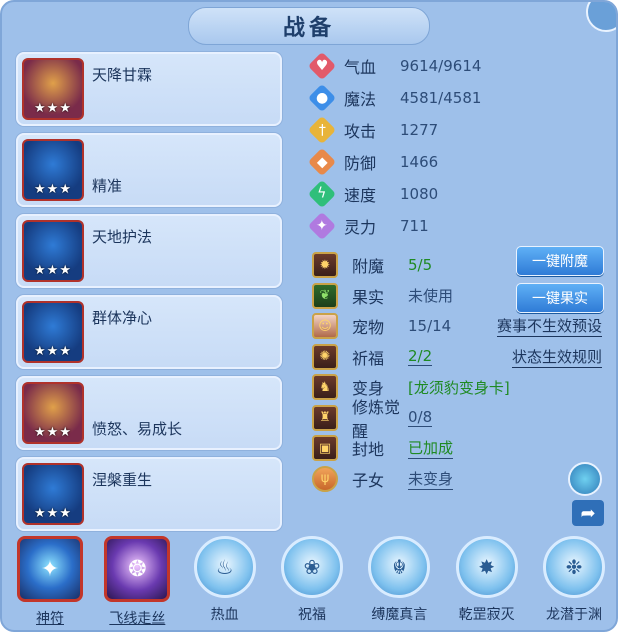 The height and width of the screenshot is (632, 618). I want to click on sword-icon: †, so click(322, 130).